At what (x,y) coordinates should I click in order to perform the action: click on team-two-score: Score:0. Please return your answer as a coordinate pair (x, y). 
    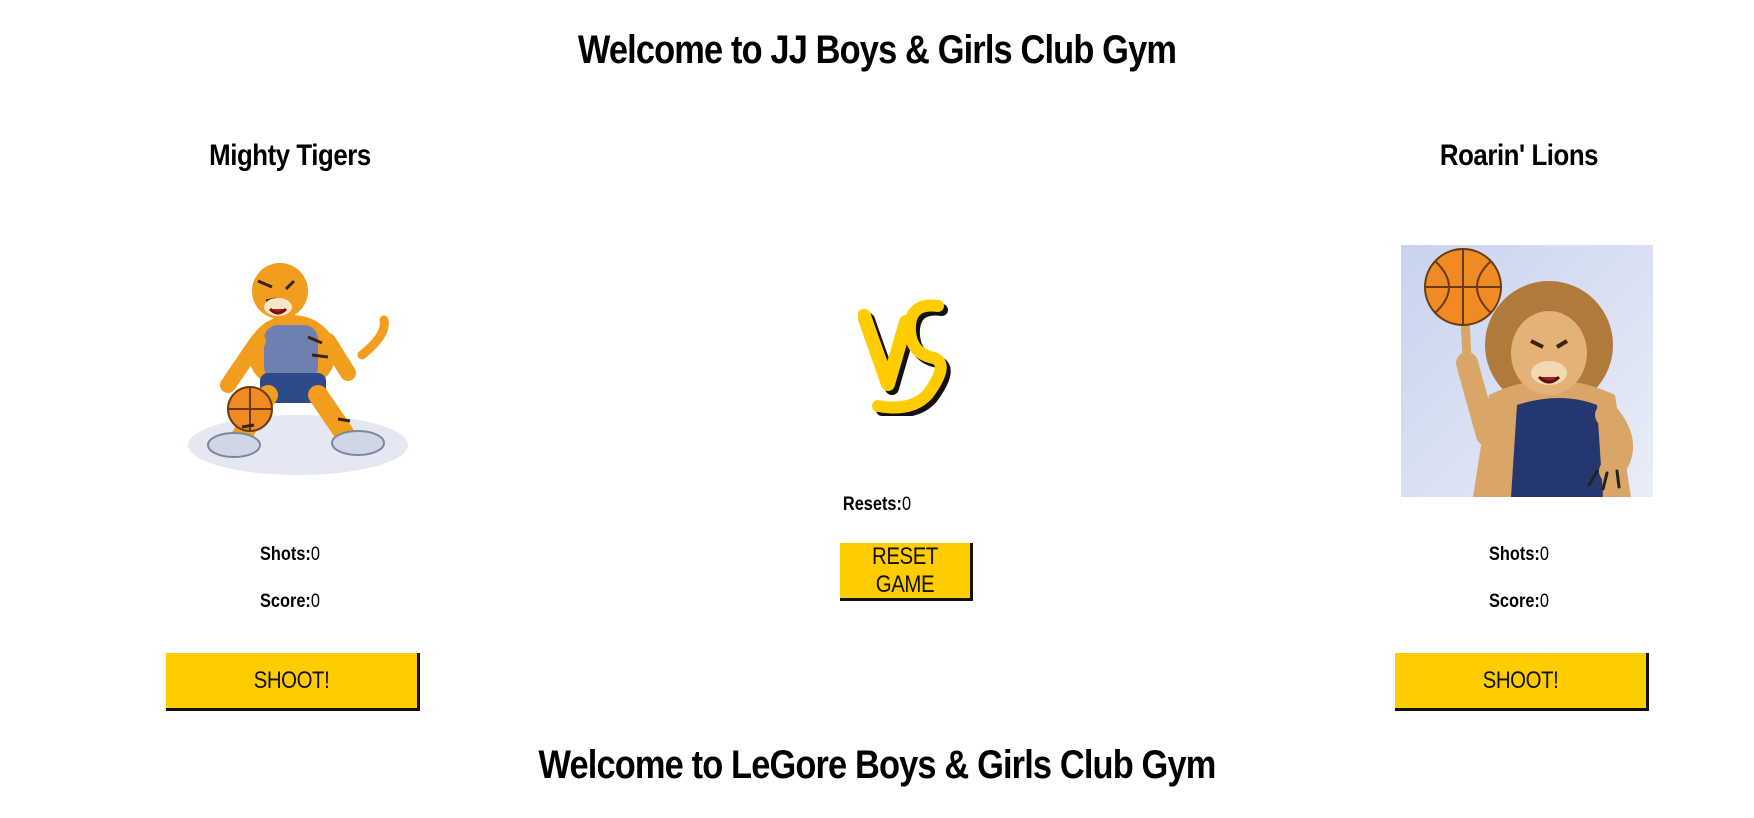
    Looking at the image, I should click on (1519, 602).